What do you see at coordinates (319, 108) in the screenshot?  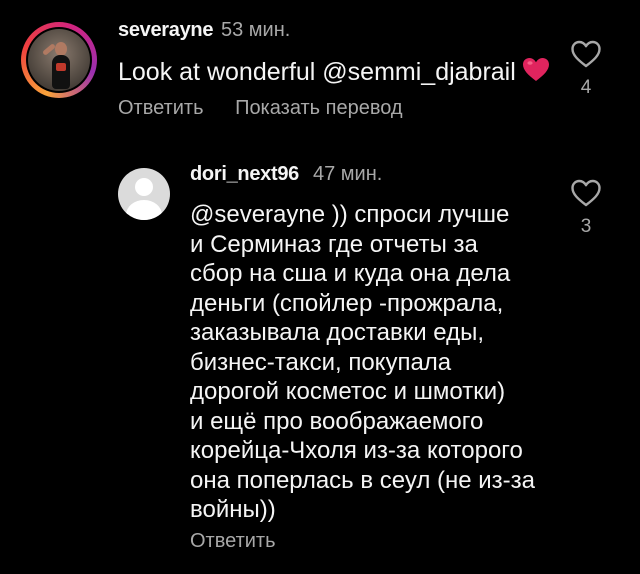 I see `show-translation-button: Показать перевод` at bounding box center [319, 108].